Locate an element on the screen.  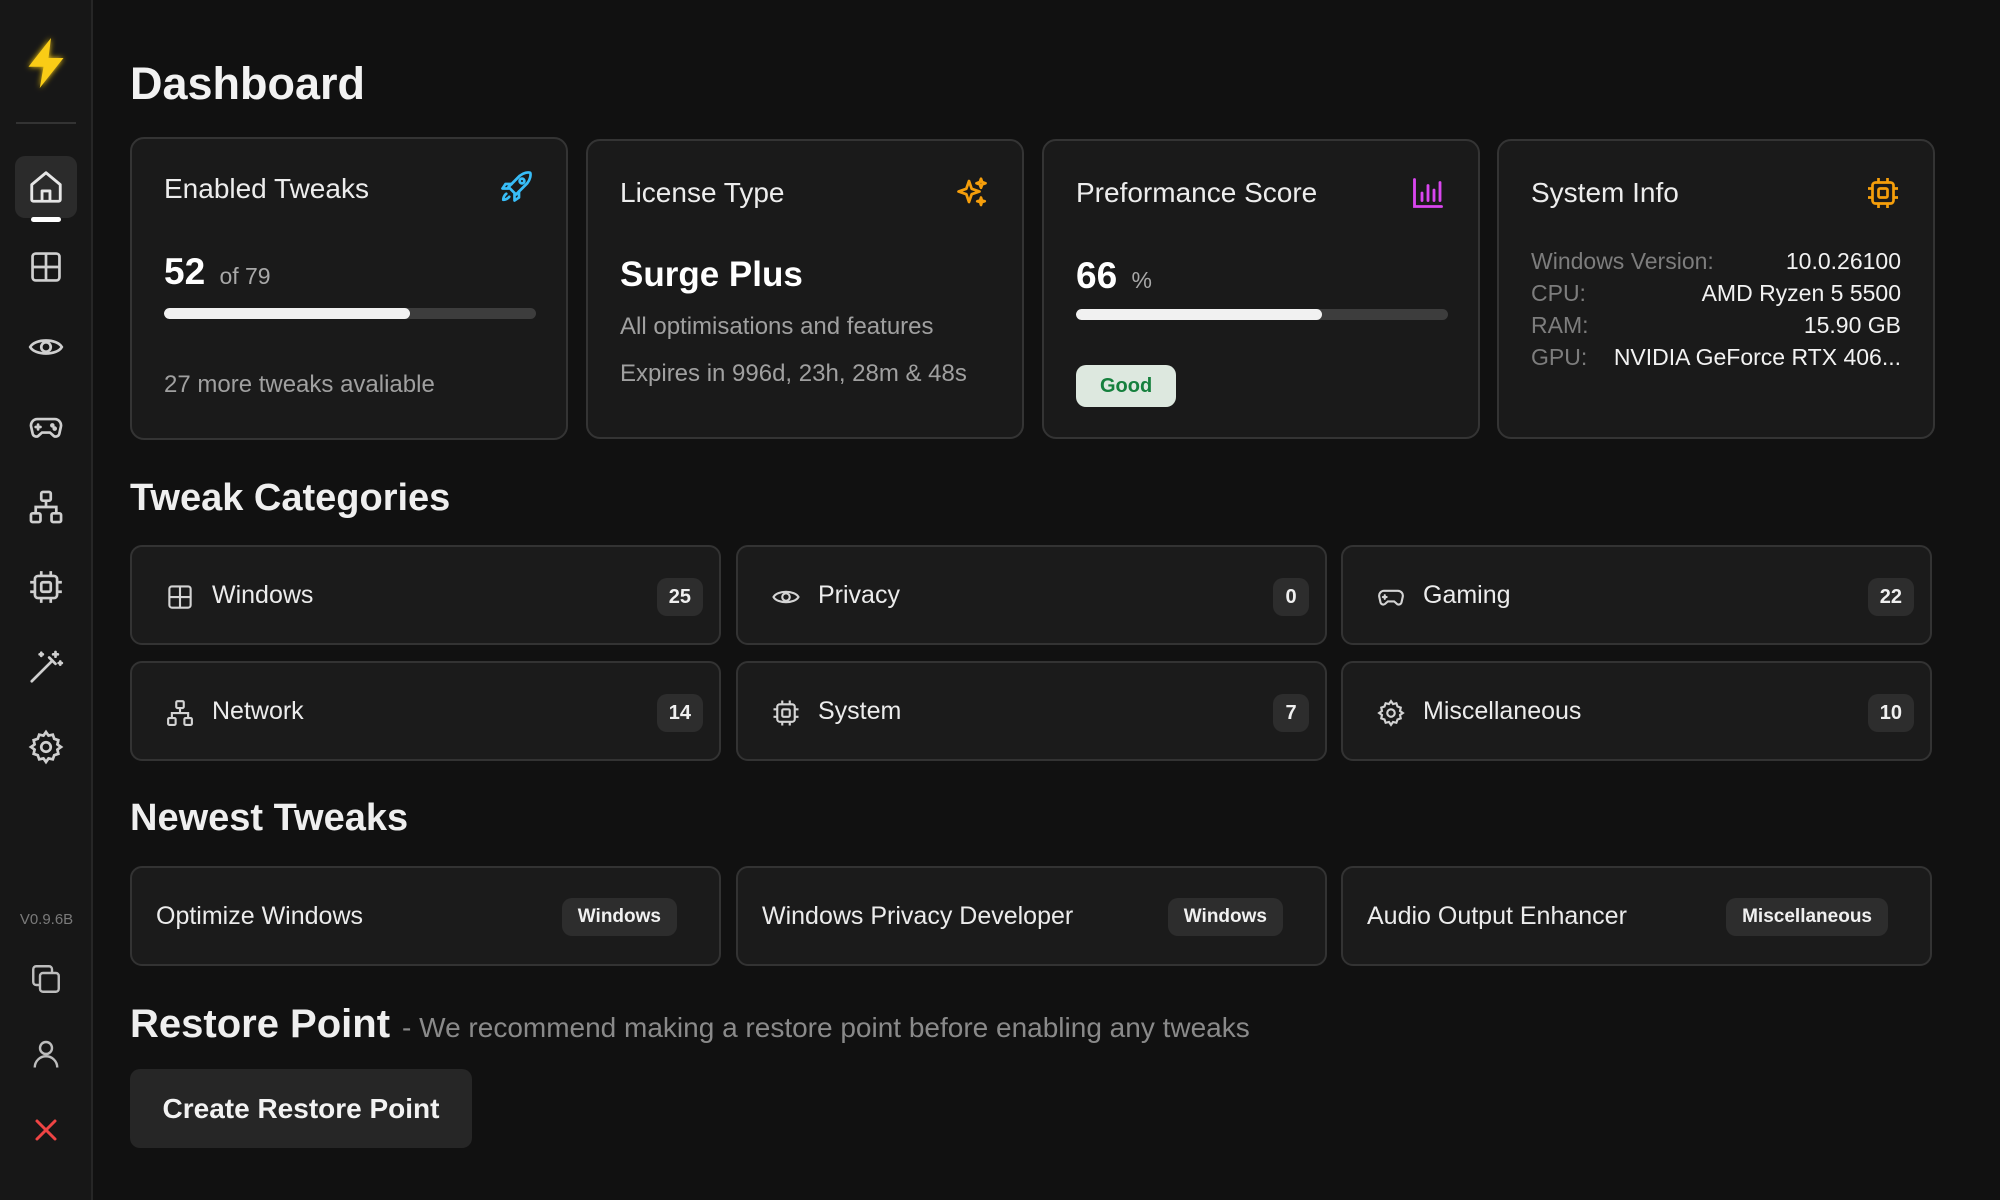
category-label: Privacy is located at coordinates (859, 595).